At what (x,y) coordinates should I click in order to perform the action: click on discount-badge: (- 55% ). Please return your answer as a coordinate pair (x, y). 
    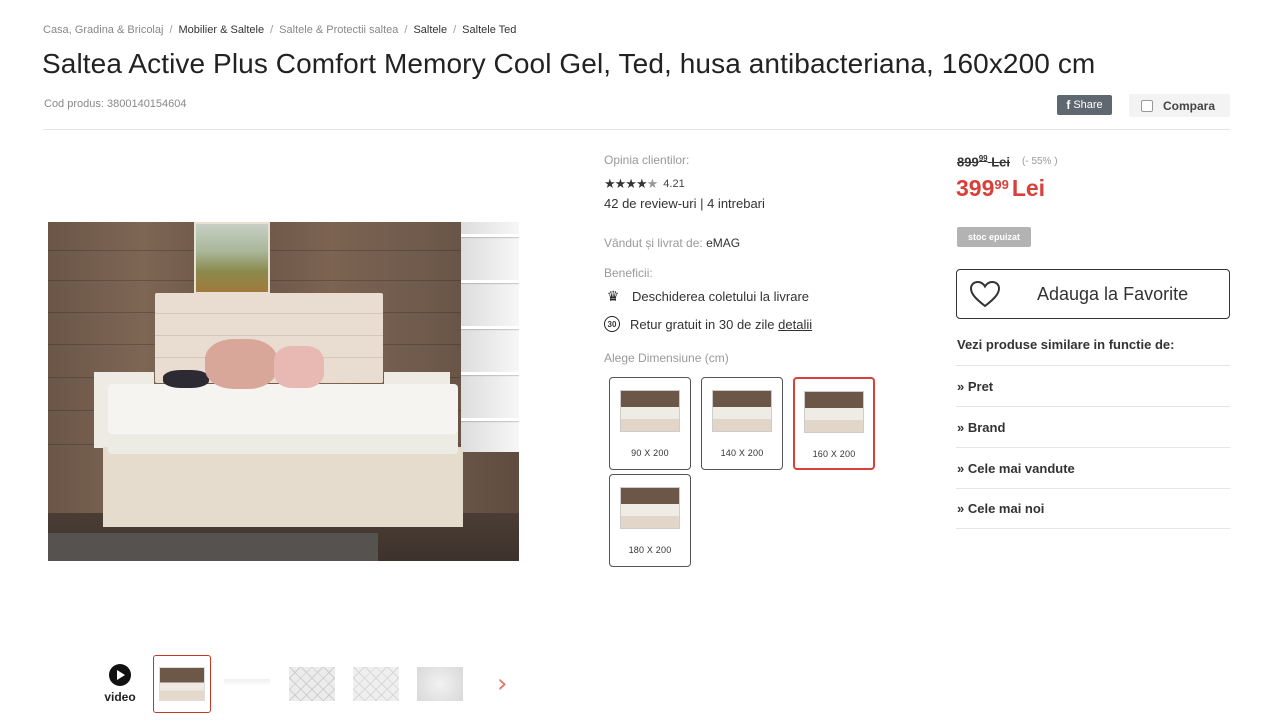
    Looking at the image, I should click on (1040, 161).